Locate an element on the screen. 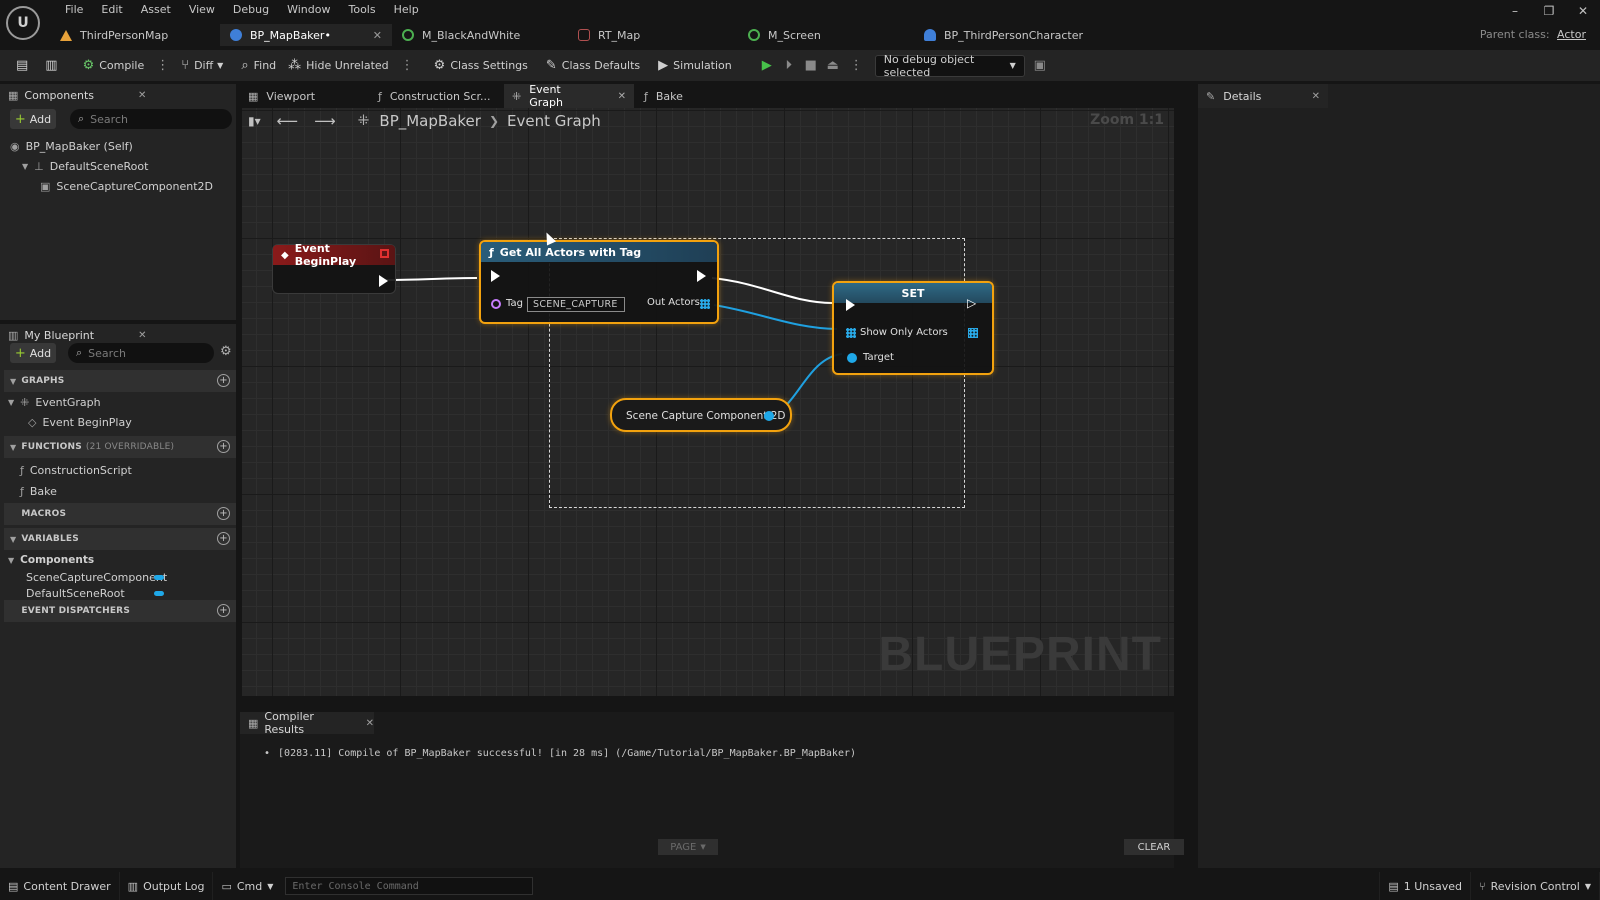  node-scene-capture-component-2d: Scene Capture Component 2D is located at coordinates (701, 415).